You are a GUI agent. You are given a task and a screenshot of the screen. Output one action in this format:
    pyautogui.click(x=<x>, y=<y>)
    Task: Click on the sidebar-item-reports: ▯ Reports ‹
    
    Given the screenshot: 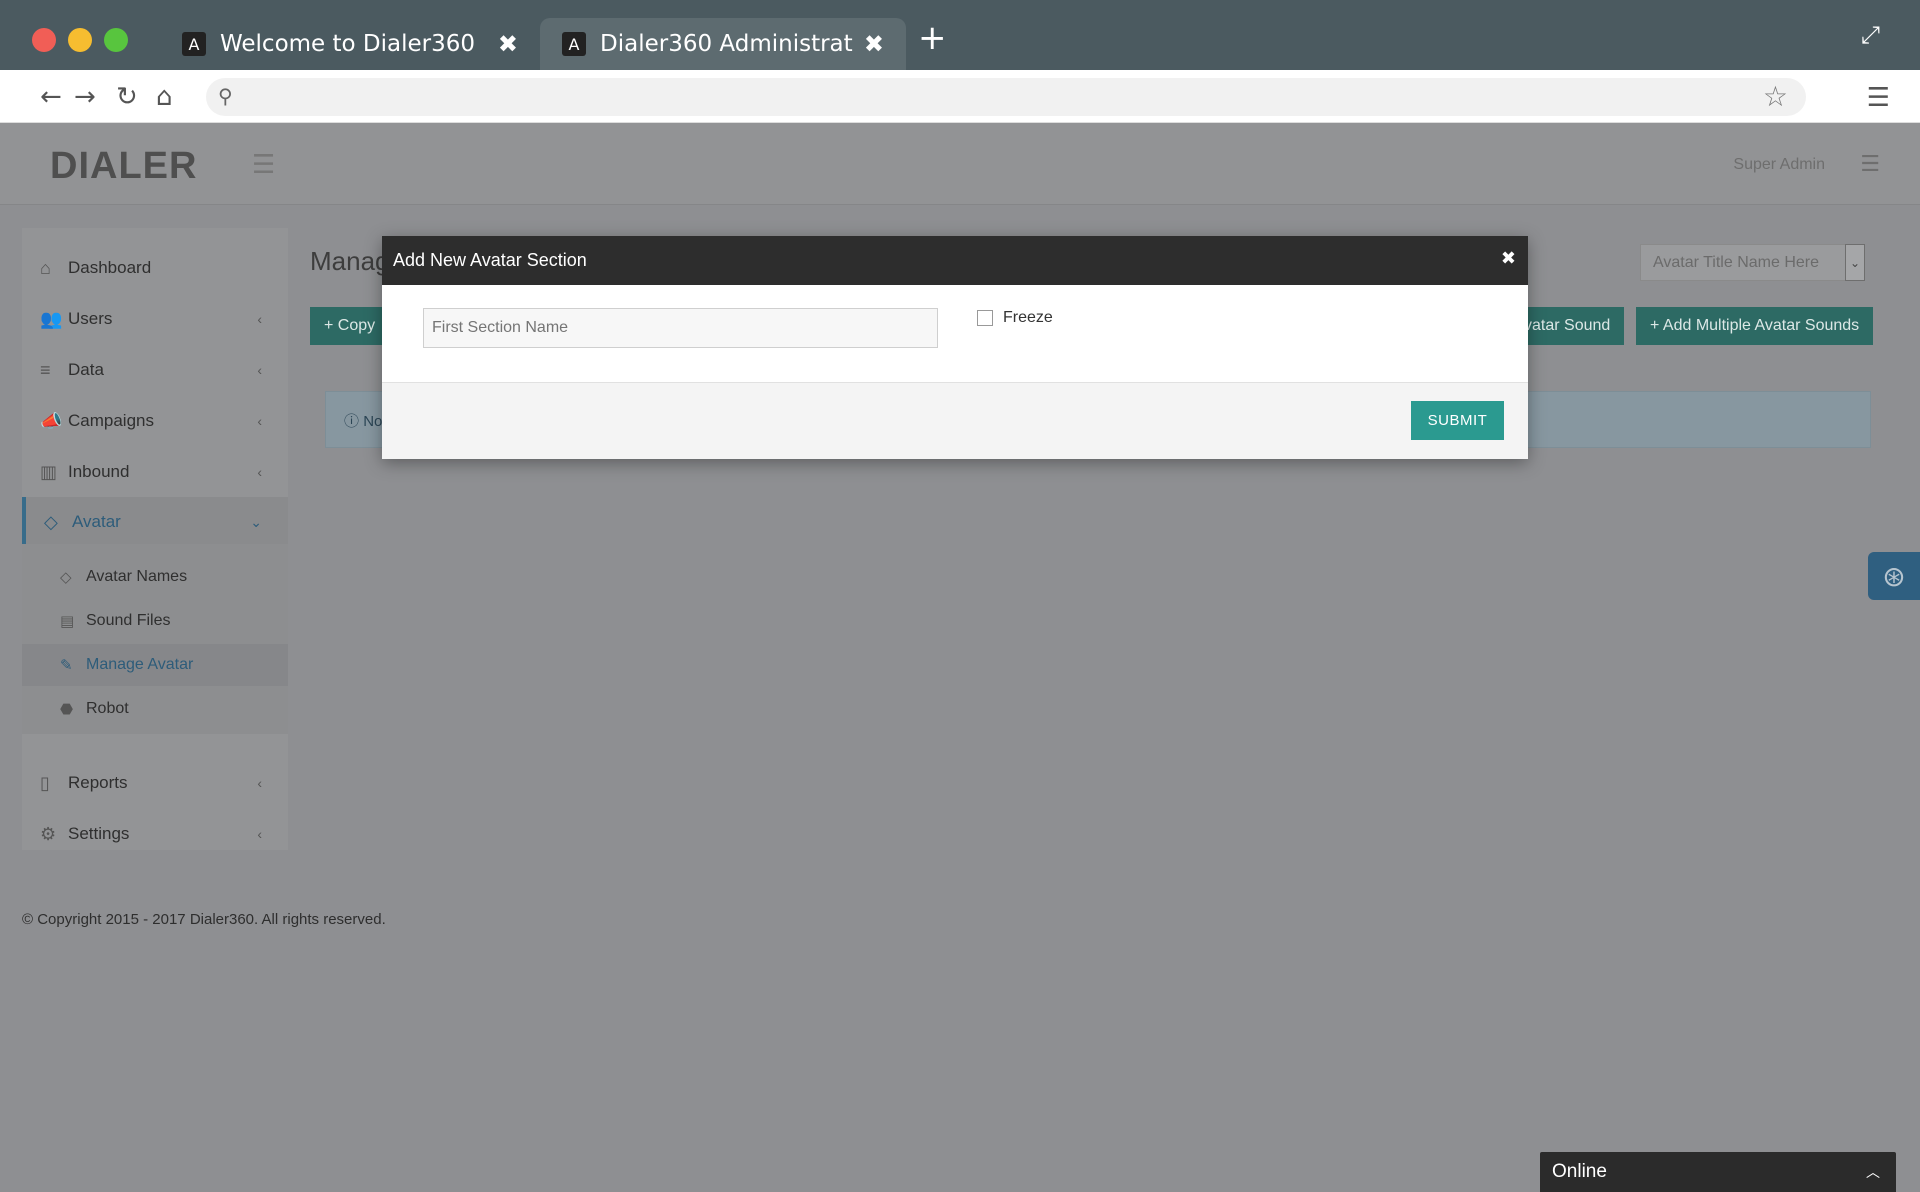 What is the action you would take?
    pyautogui.click(x=155, y=783)
    